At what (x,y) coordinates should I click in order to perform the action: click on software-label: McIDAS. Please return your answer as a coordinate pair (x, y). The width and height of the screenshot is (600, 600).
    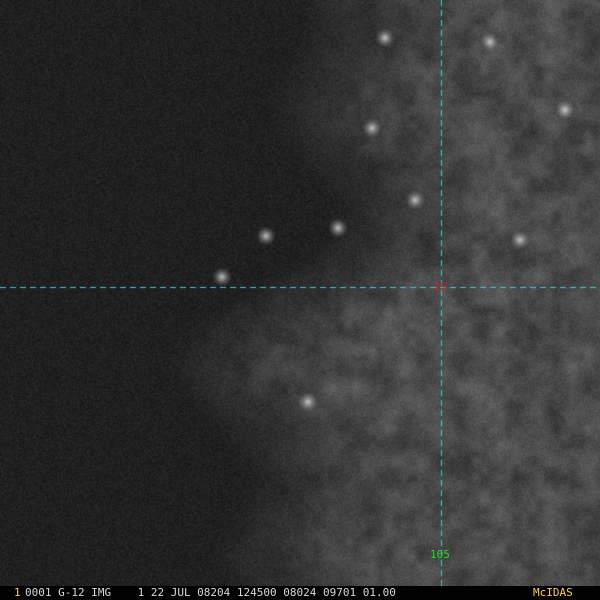
    Looking at the image, I should click on (553, 592).